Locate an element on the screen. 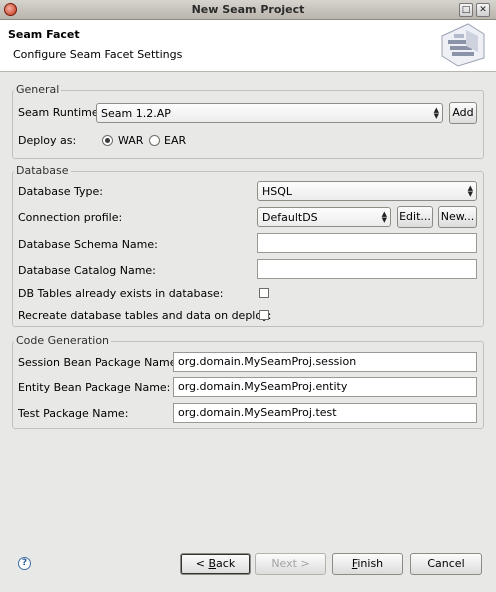 The height and width of the screenshot is (592, 496). tables-exist-checkbox is located at coordinates (264, 293).